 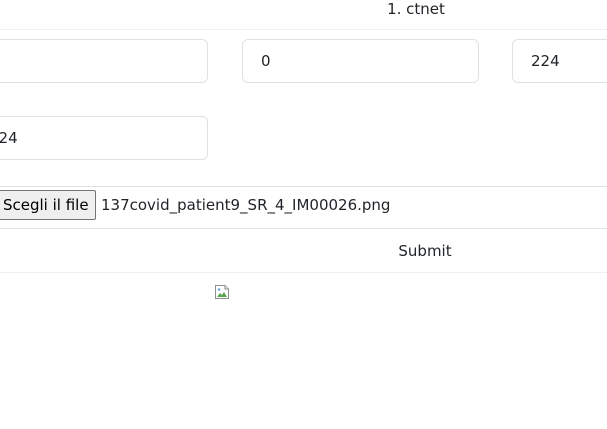 What do you see at coordinates (416, 9) in the screenshot?
I see `model-heading: 1. ctnet` at bounding box center [416, 9].